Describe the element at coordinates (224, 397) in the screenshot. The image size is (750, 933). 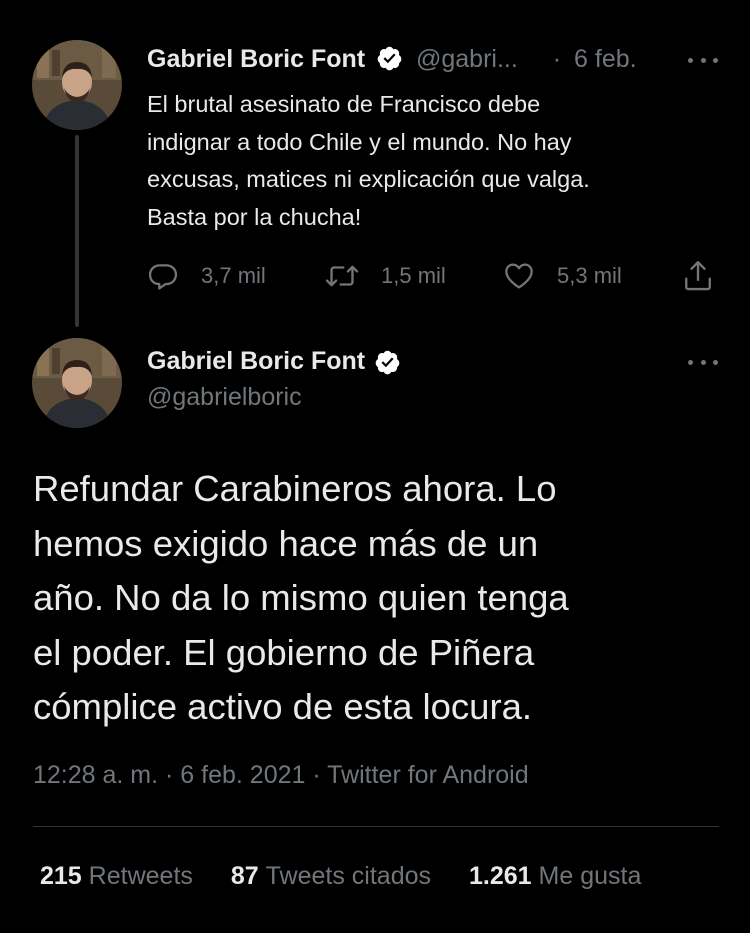
I see `author-handle: @gabrielboric` at that location.